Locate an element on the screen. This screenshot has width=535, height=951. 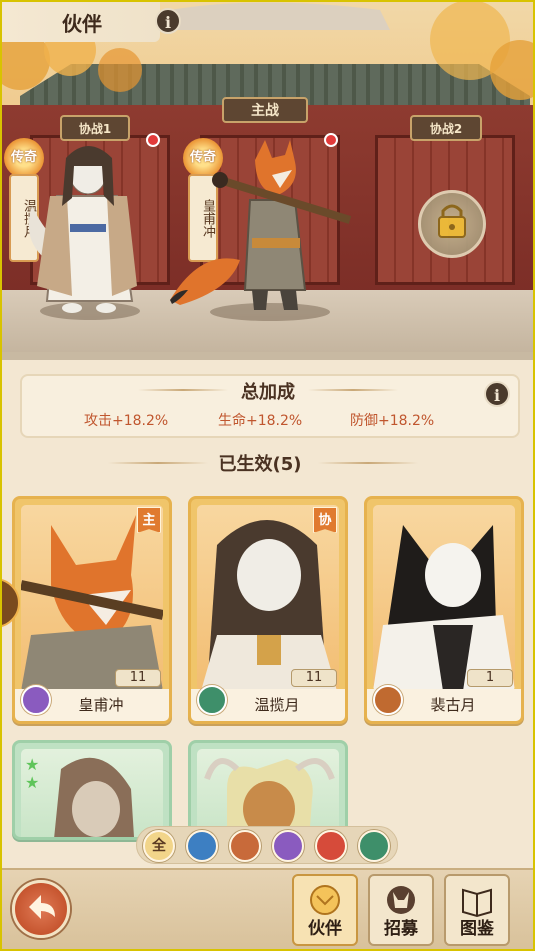
recruit-fox-icon is located at coordinates (401, 900).